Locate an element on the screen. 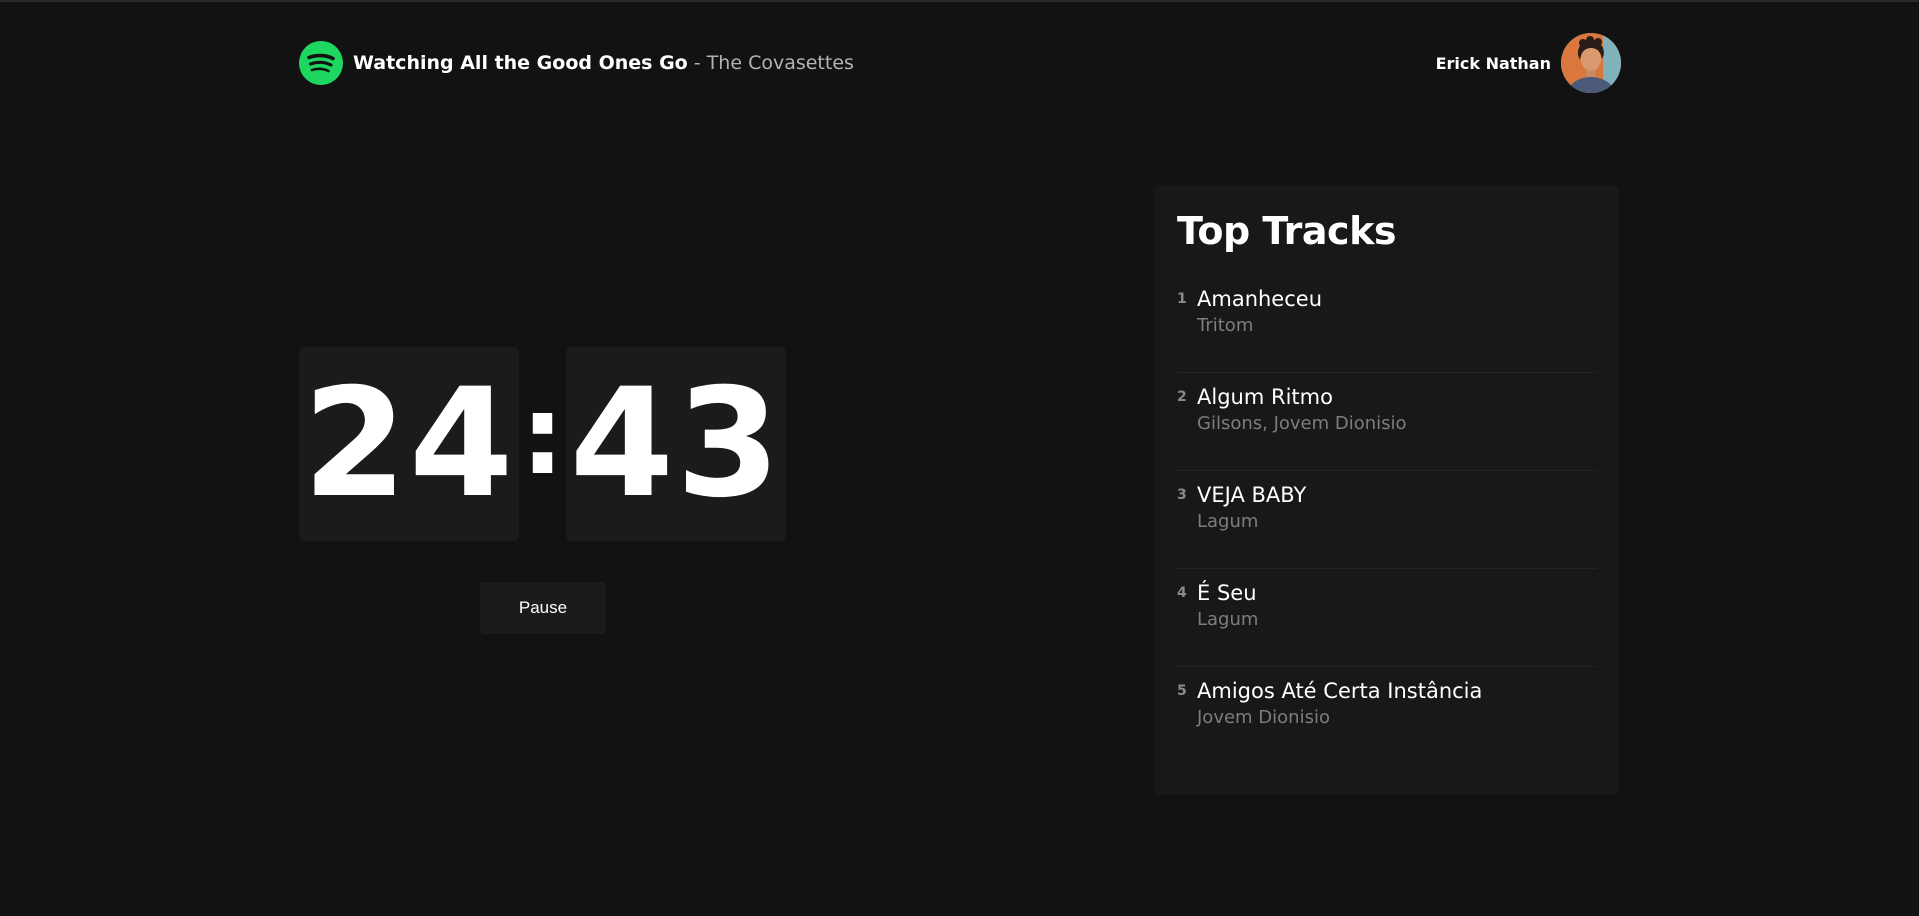 This screenshot has height=916, width=1919. pause-button: Pause is located at coordinates (543, 608).